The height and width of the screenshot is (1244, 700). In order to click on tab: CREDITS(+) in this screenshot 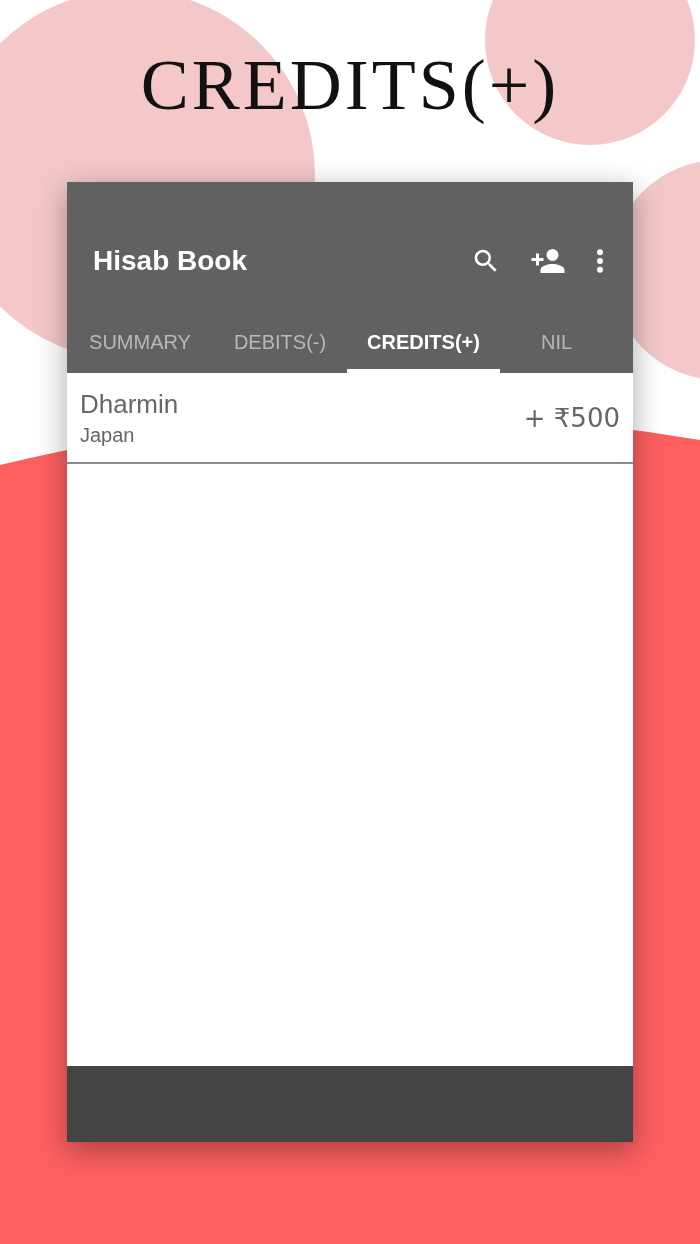, I will do `click(423, 342)`.